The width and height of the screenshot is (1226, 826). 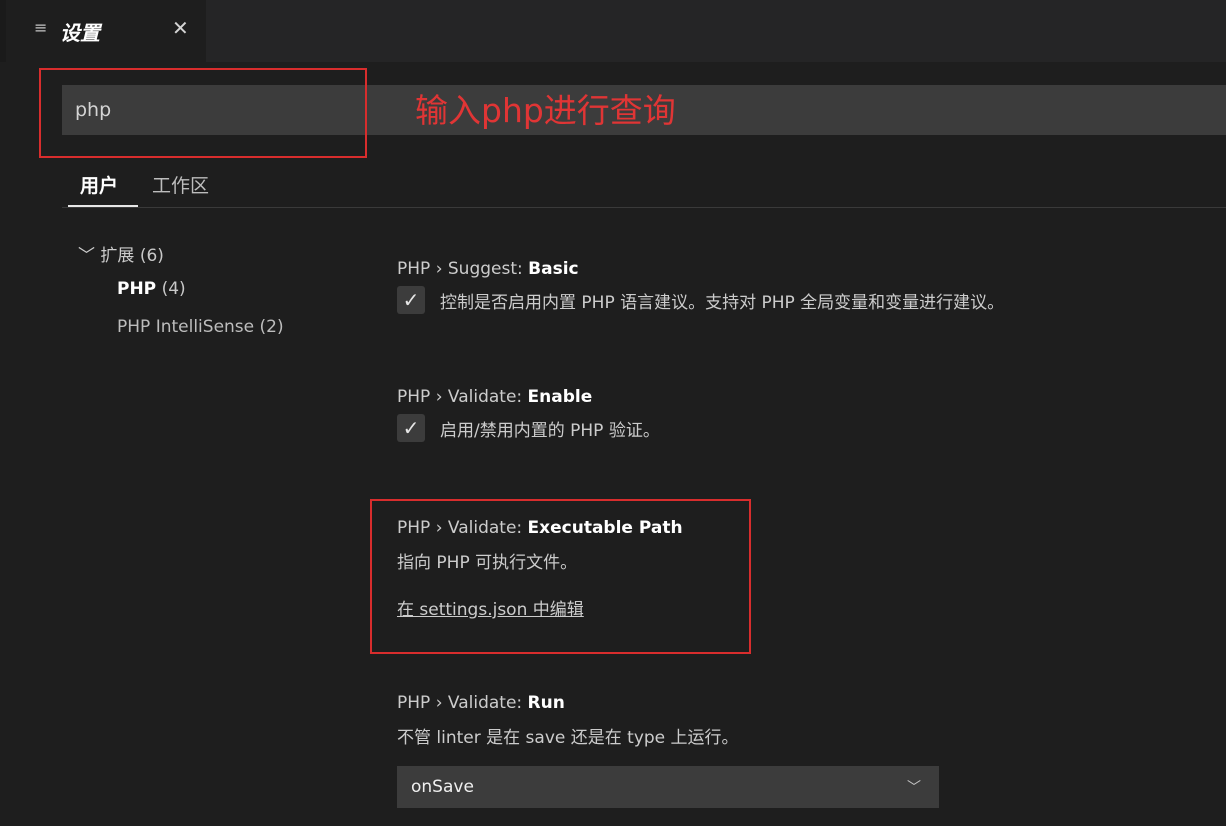 What do you see at coordinates (560, 397) in the screenshot?
I see `setting-name: Enable` at bounding box center [560, 397].